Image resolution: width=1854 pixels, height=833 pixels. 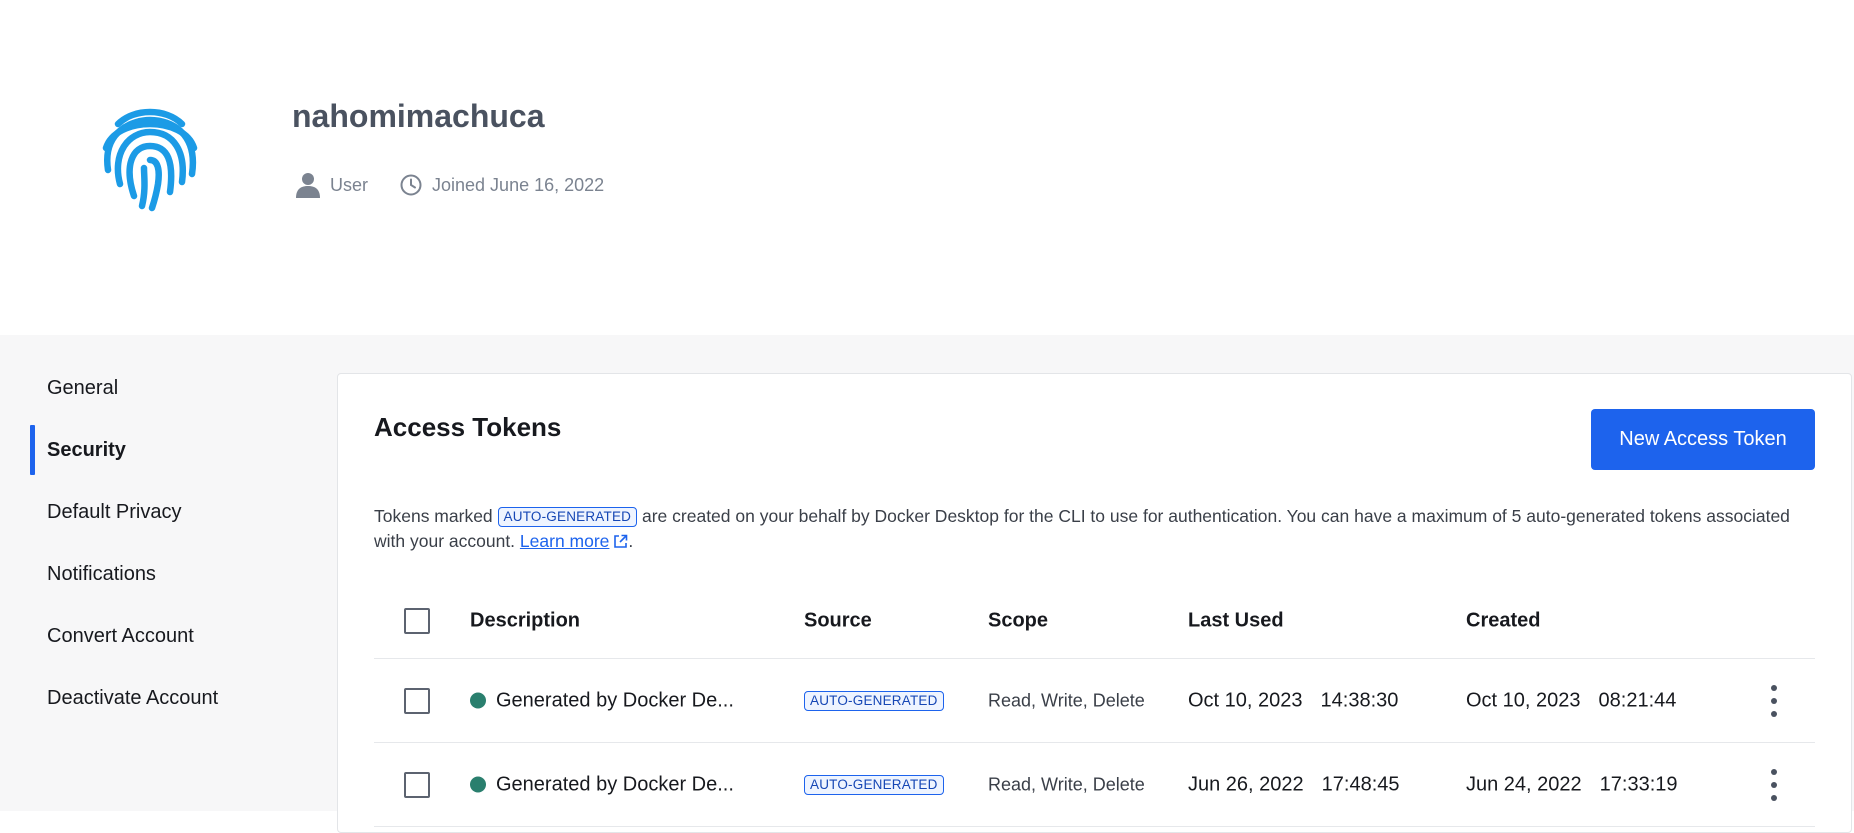 What do you see at coordinates (1246, 784) in the screenshot?
I see `last-used-date: Jun 26, 2022` at bounding box center [1246, 784].